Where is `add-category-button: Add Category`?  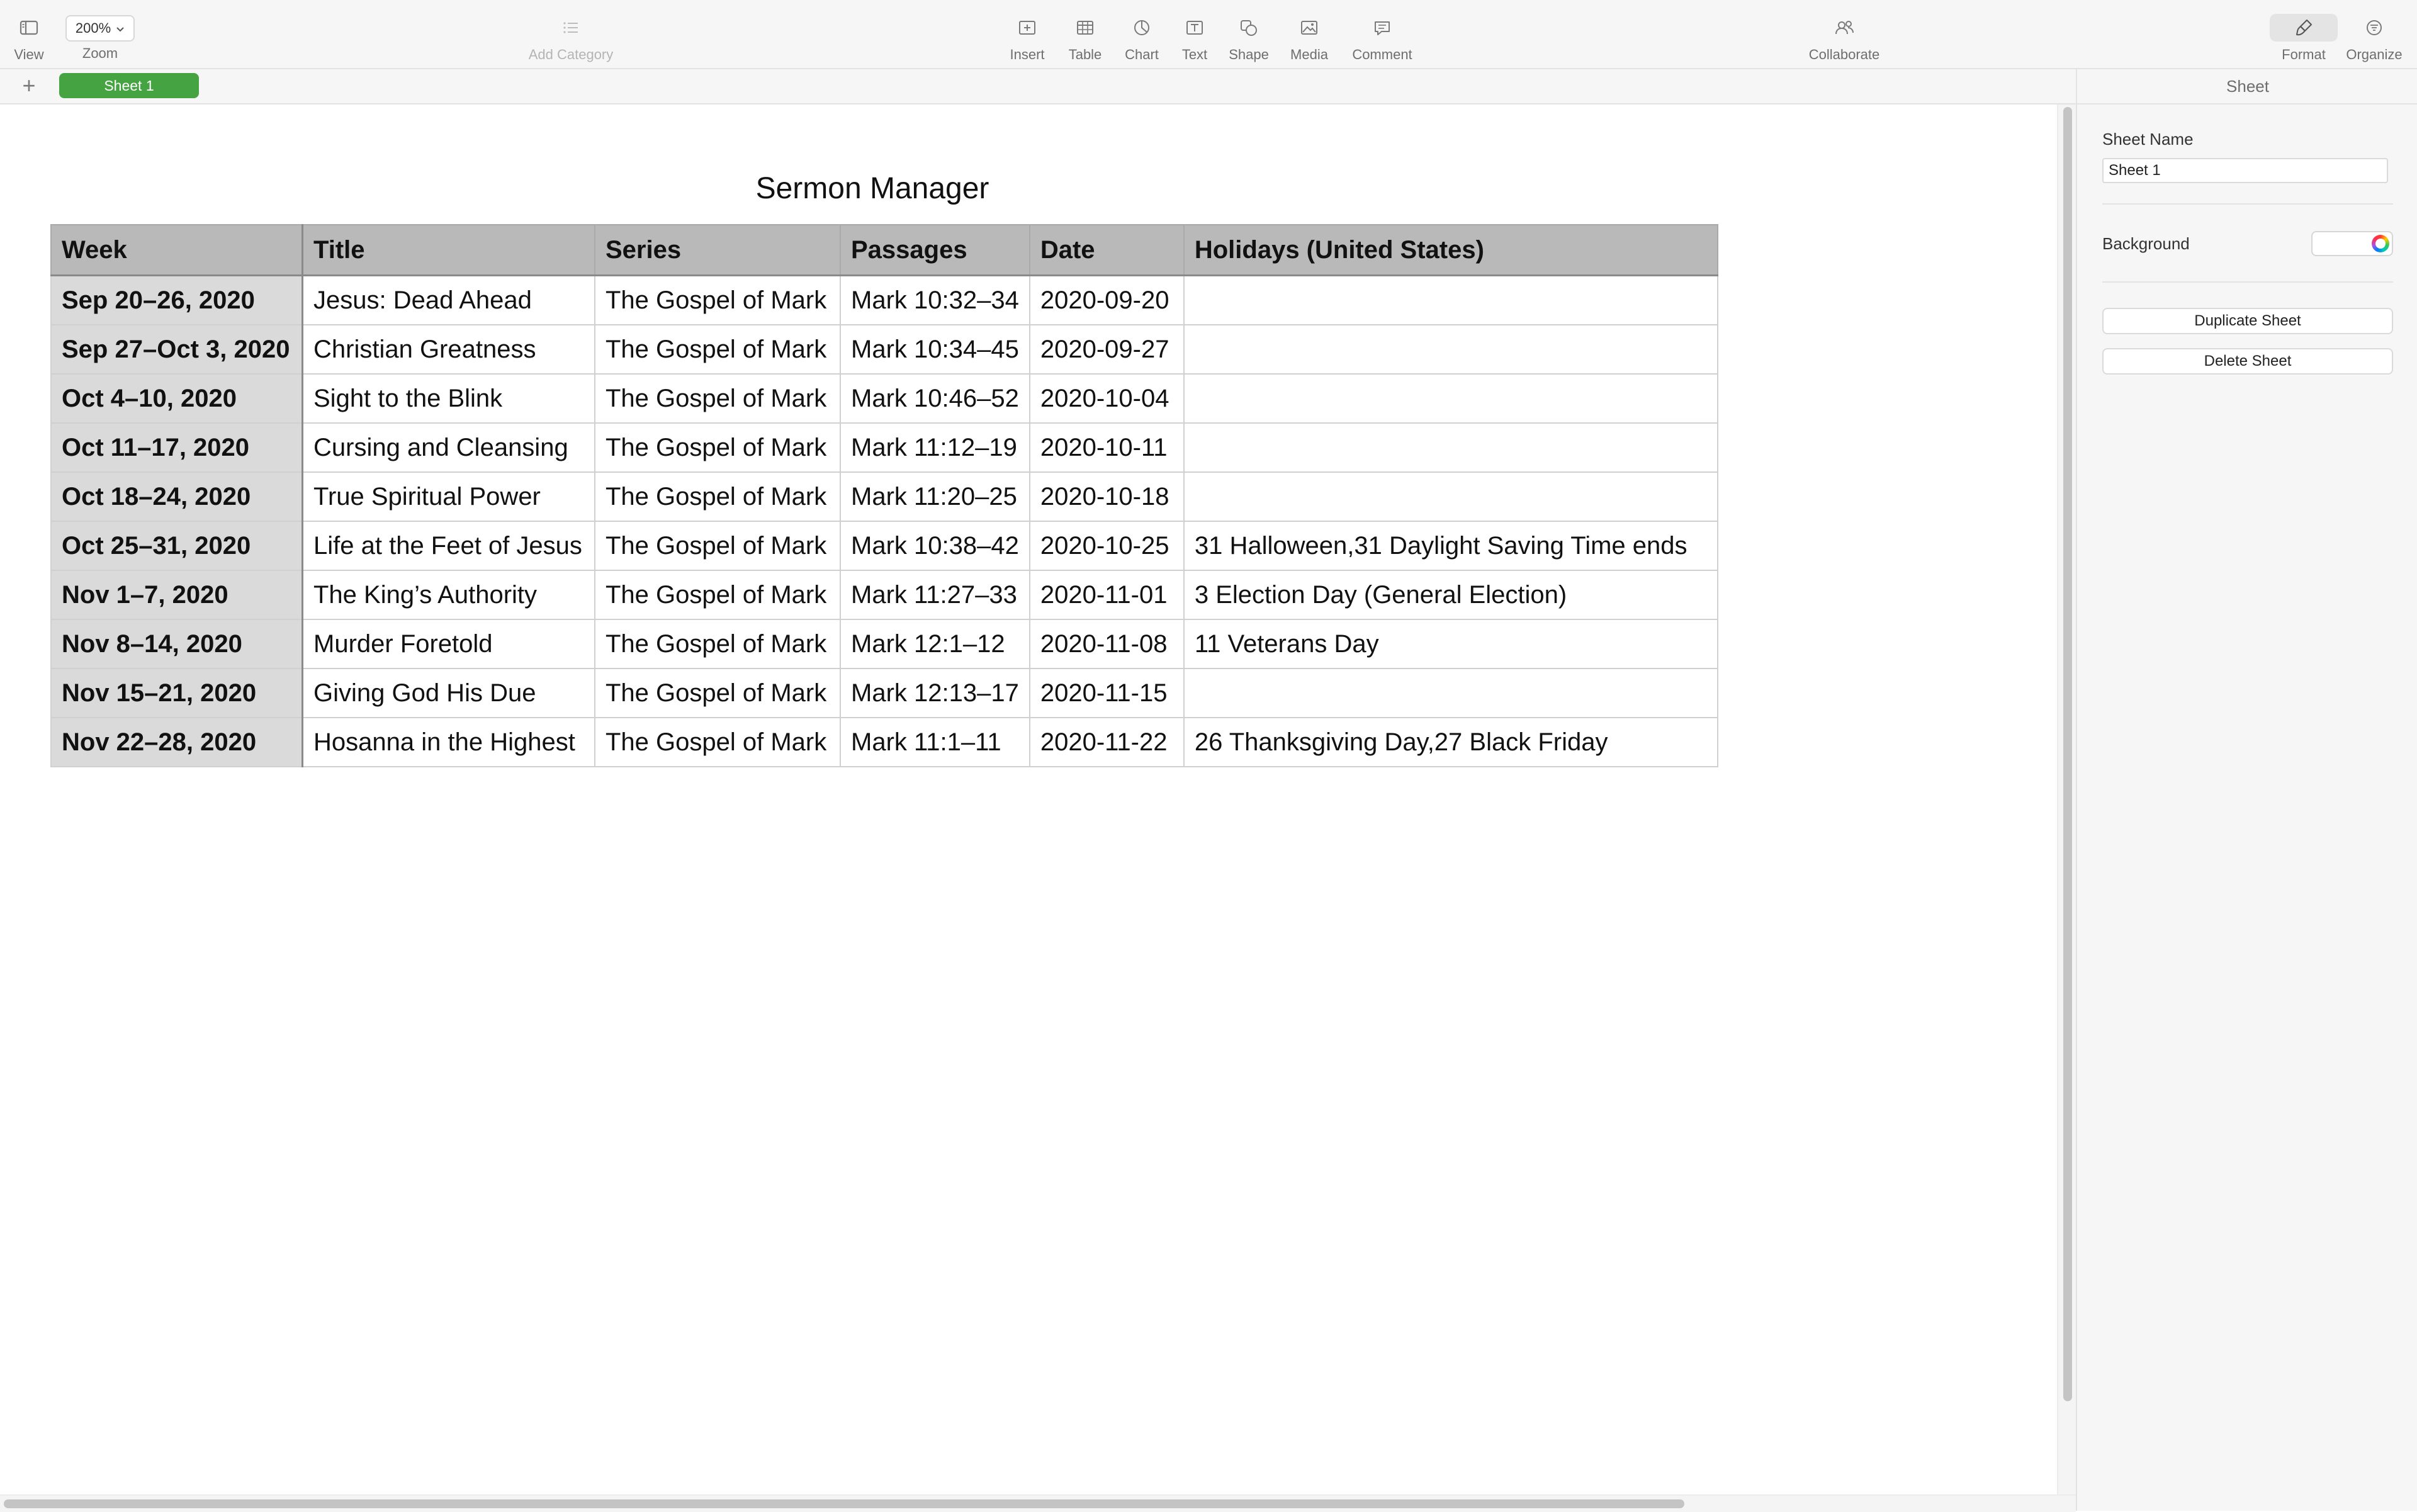 add-category-button: Add Category is located at coordinates (571, 34).